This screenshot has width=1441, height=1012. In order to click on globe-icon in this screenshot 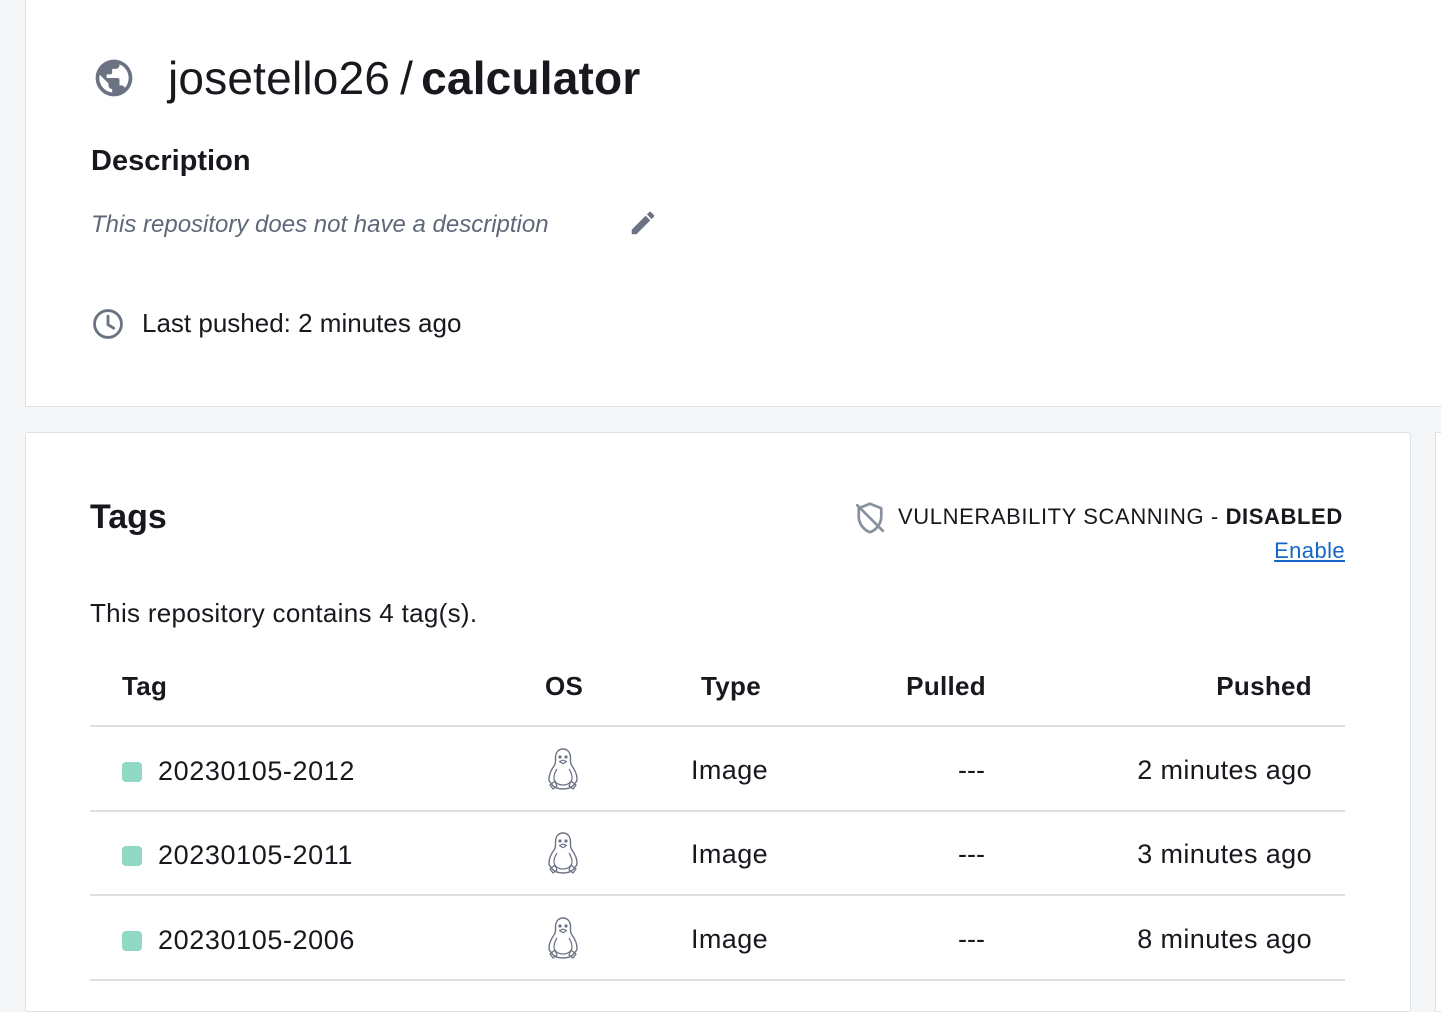, I will do `click(114, 78)`.